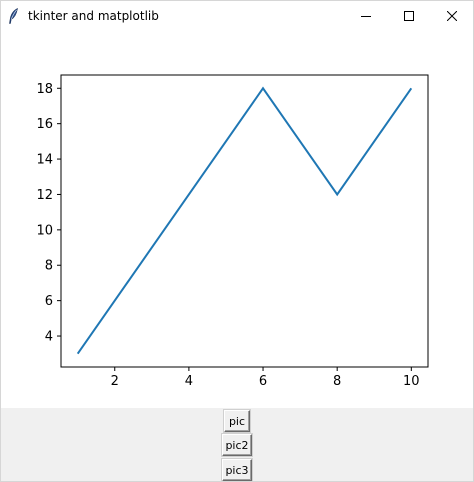  I want to click on title-bar: tkinter and matplotlib, so click(237, 16).